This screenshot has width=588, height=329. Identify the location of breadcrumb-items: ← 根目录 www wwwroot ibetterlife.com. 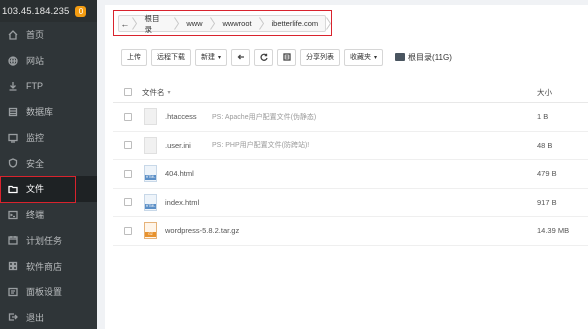
(224, 24).